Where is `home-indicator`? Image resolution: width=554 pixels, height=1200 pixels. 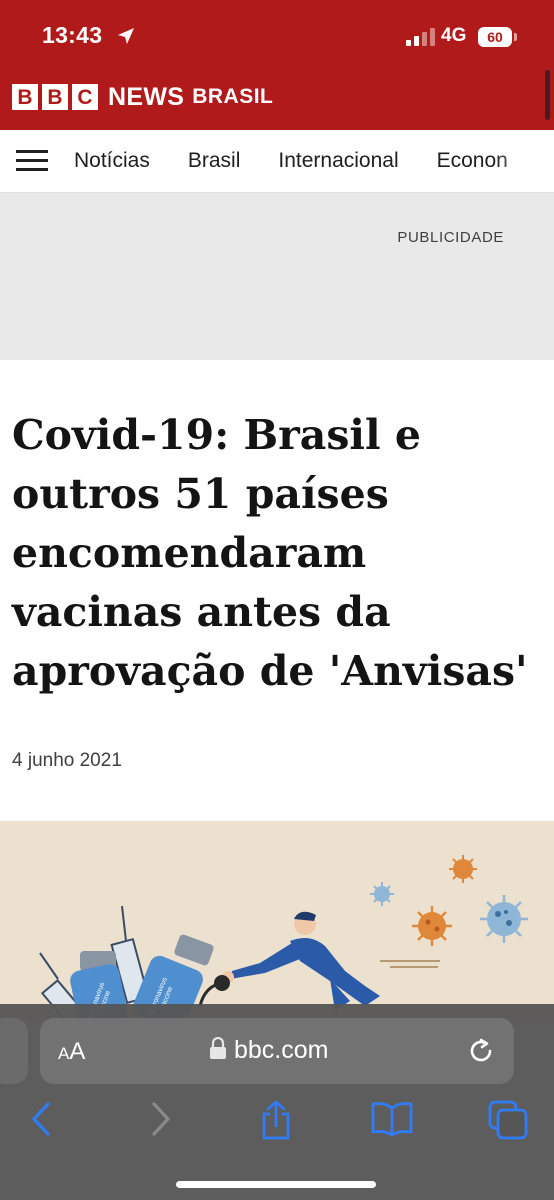
home-indicator is located at coordinates (276, 1184).